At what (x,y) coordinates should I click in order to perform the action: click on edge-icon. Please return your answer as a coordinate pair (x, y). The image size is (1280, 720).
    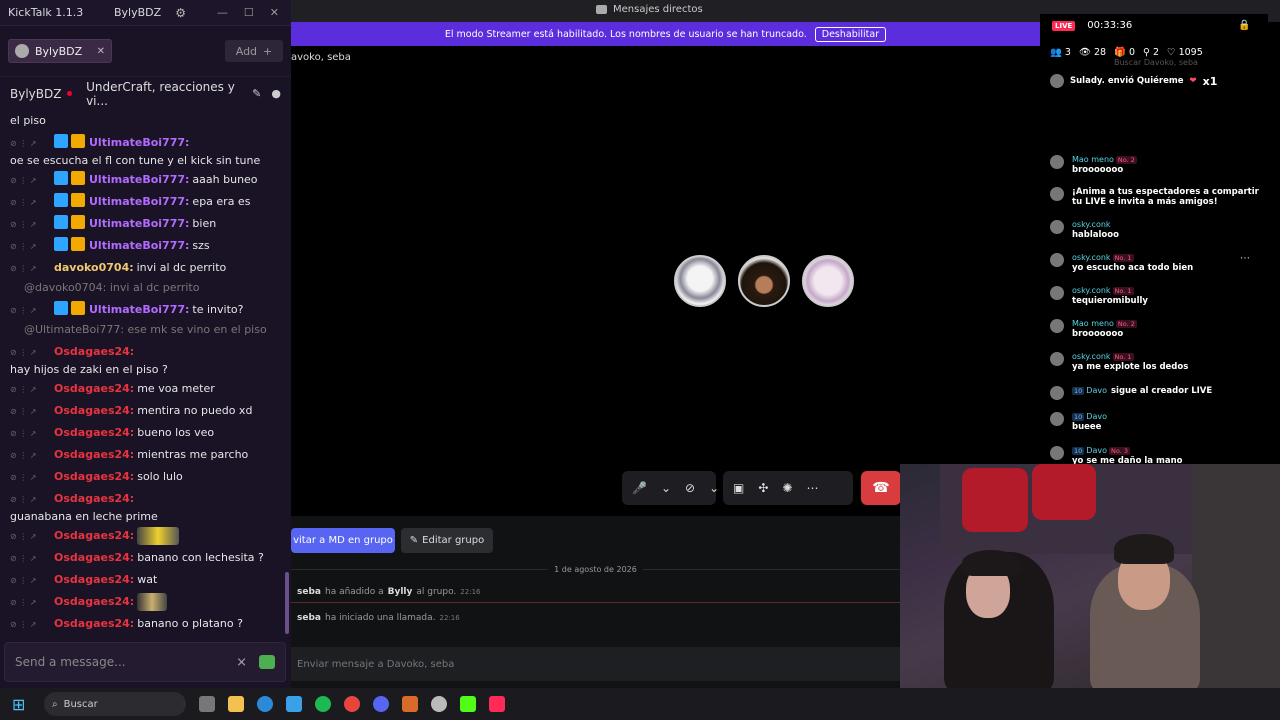
    Looking at the image, I should click on (265, 704).